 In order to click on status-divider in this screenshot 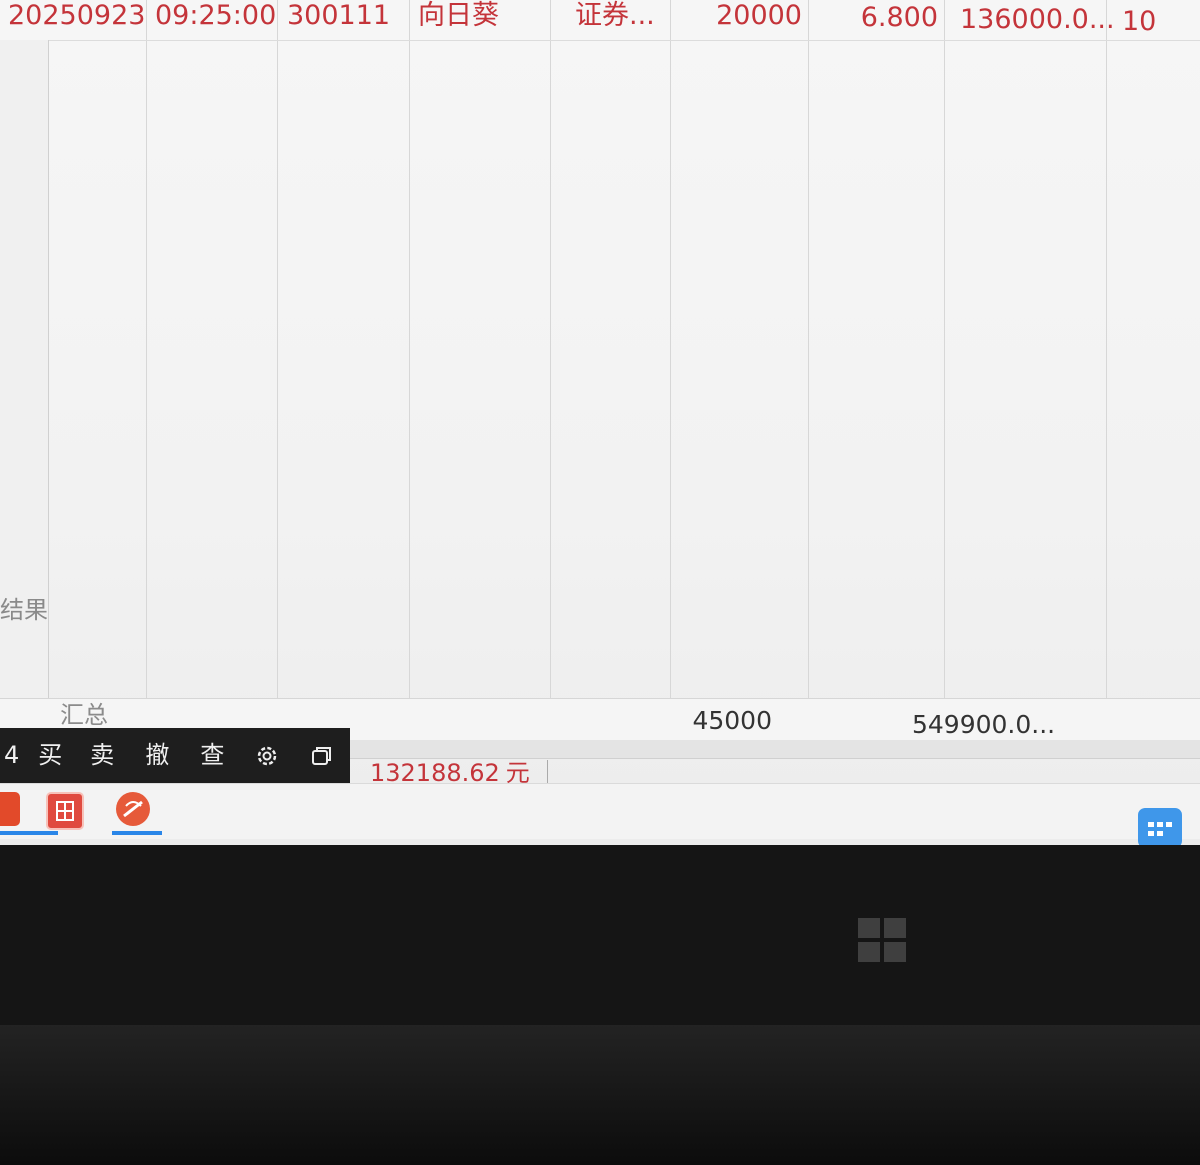, I will do `click(547, 772)`.